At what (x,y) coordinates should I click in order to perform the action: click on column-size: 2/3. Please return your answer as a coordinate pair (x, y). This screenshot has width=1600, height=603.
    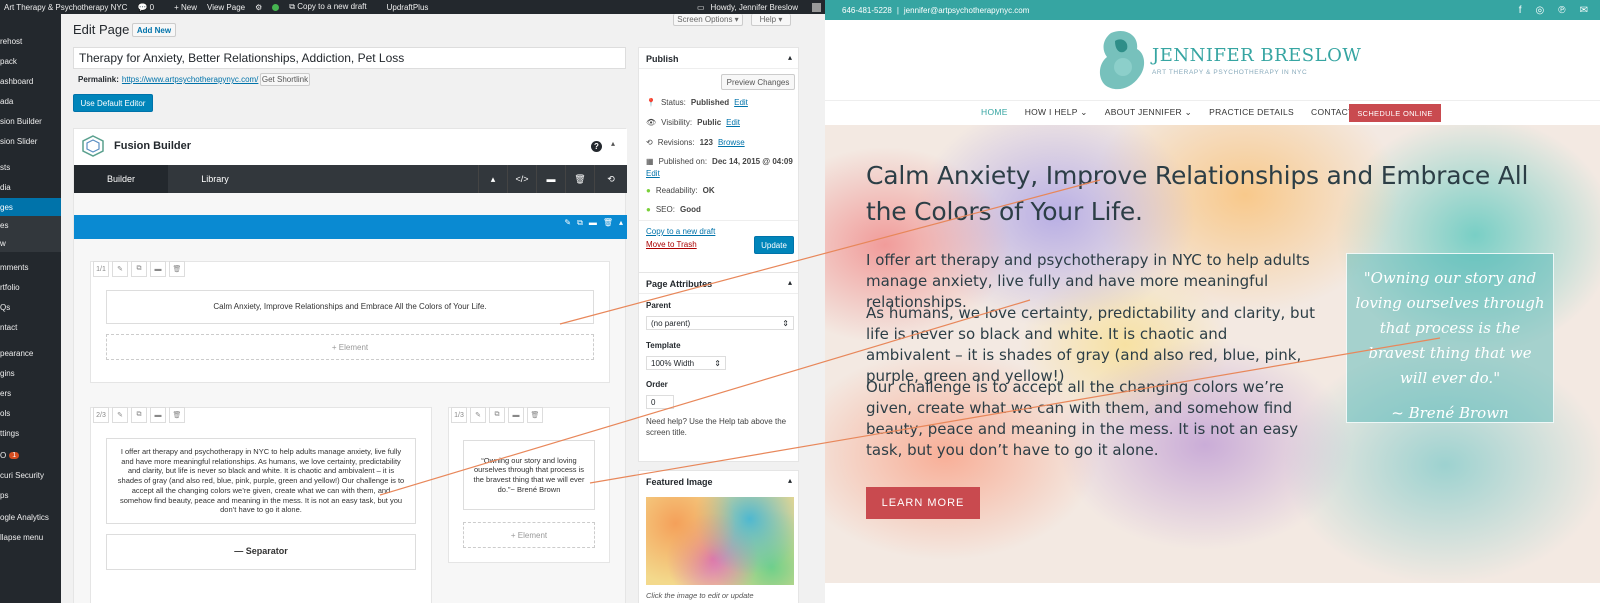
    Looking at the image, I should click on (101, 415).